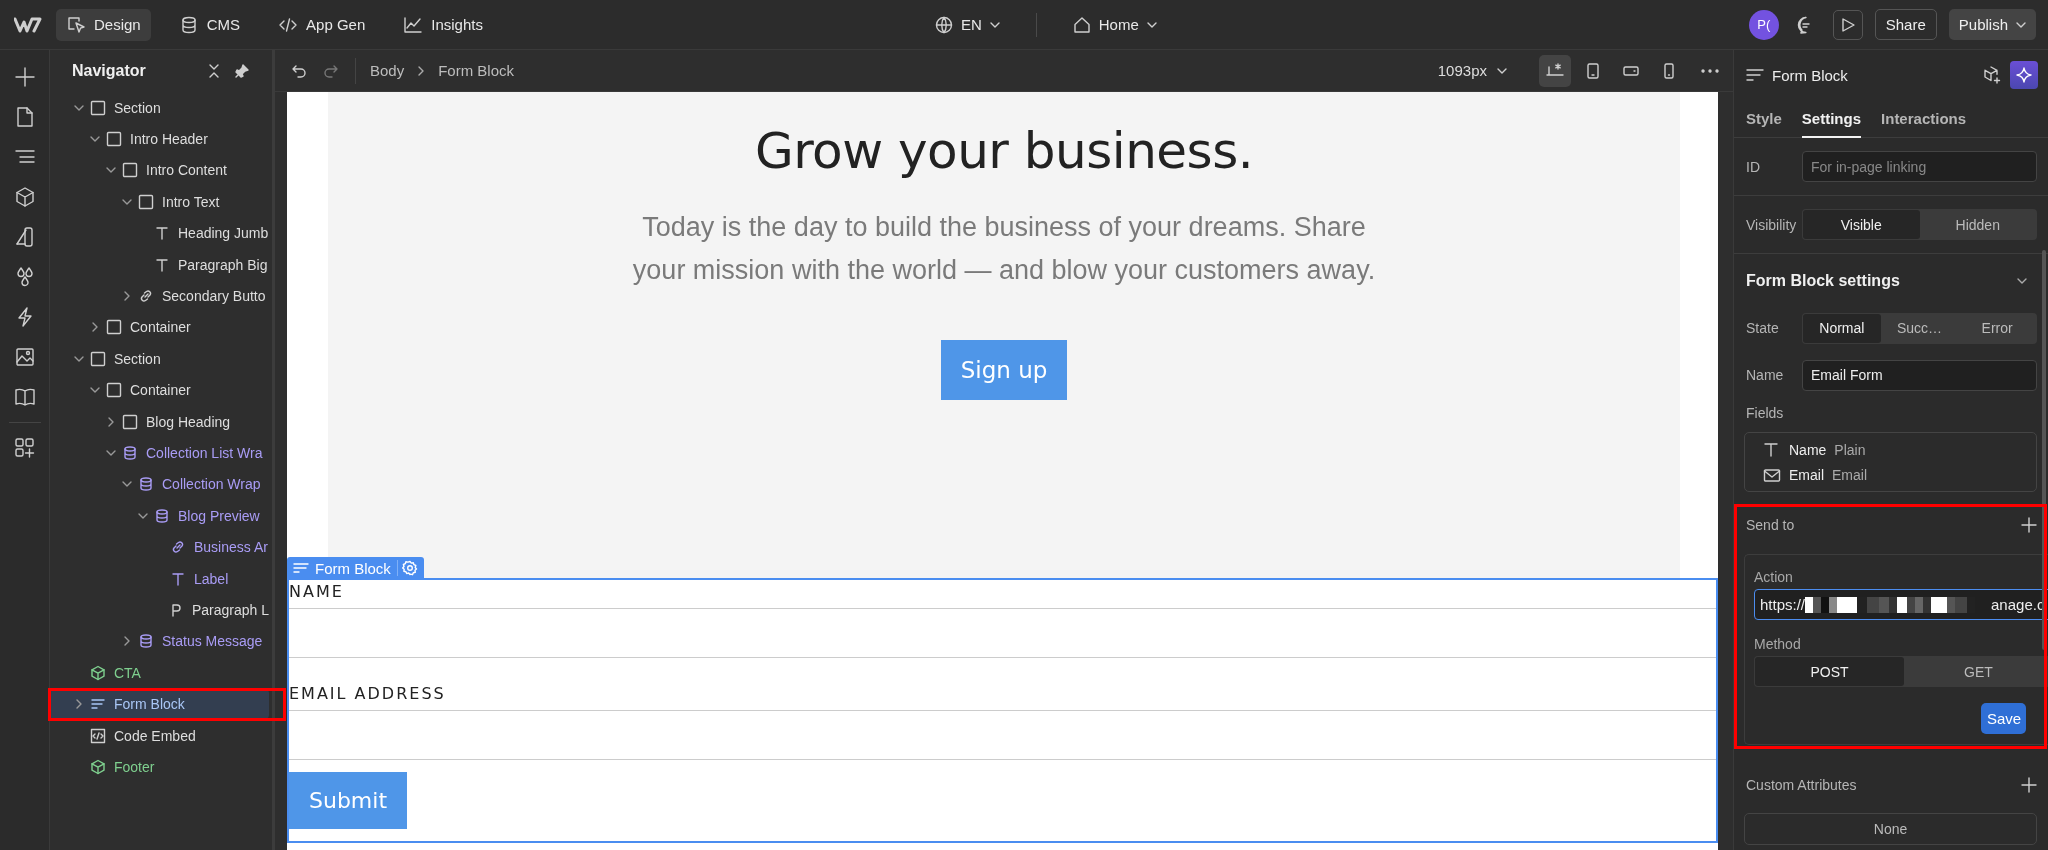  I want to click on width-dropdown: 1093px, so click(1472, 70).